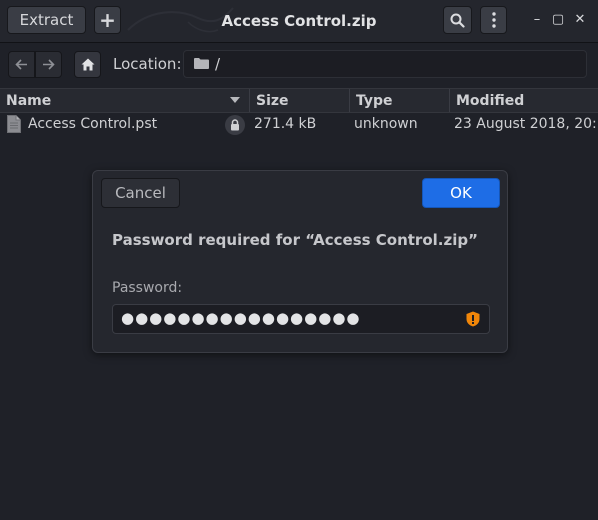  Describe the element at coordinates (140, 193) in the screenshot. I see `cancel-button: Cancel` at that location.